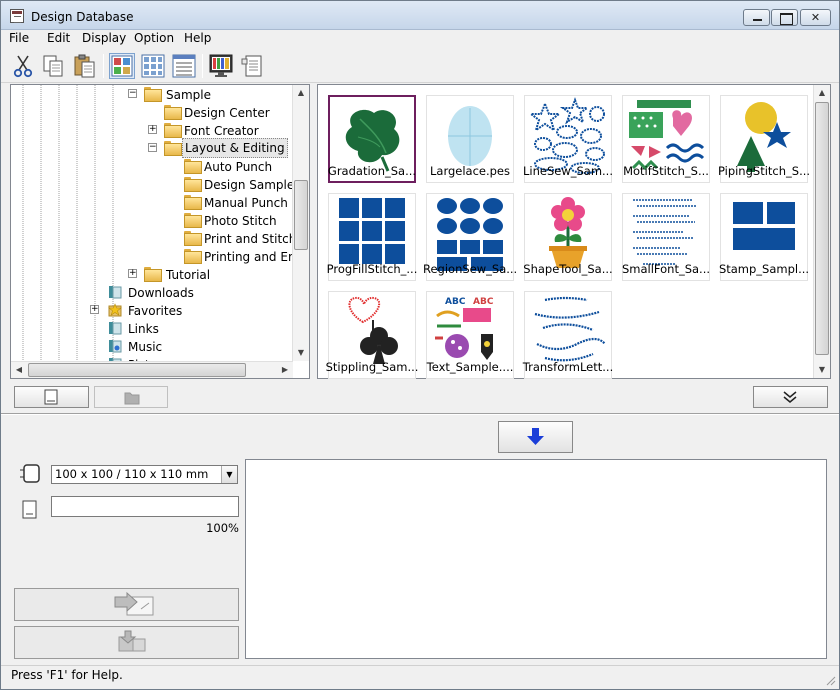 The width and height of the screenshot is (840, 690). I want to click on preview-button, so click(221, 66).